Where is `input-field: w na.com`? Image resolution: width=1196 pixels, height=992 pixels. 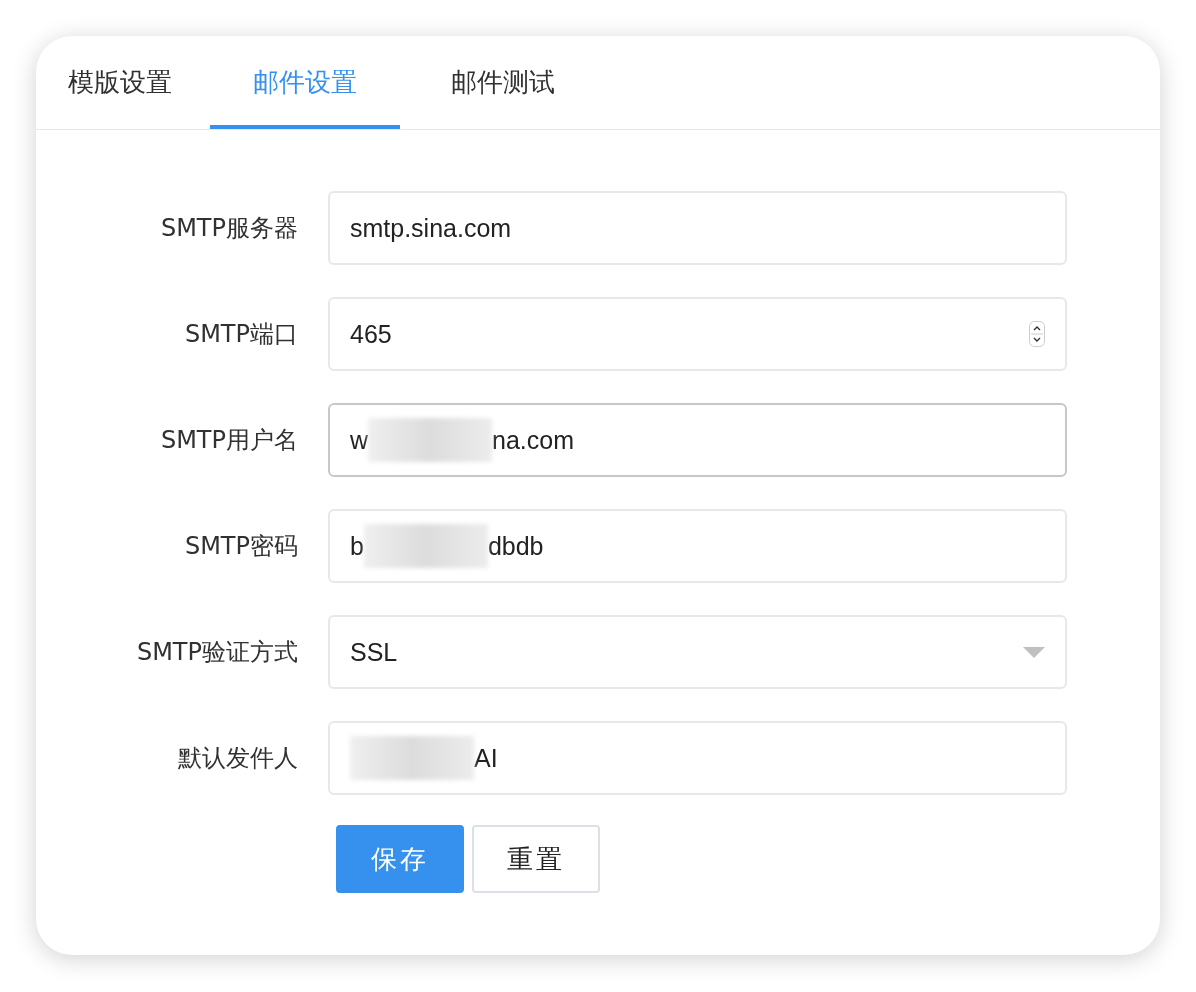 input-field: w na.com is located at coordinates (697, 440).